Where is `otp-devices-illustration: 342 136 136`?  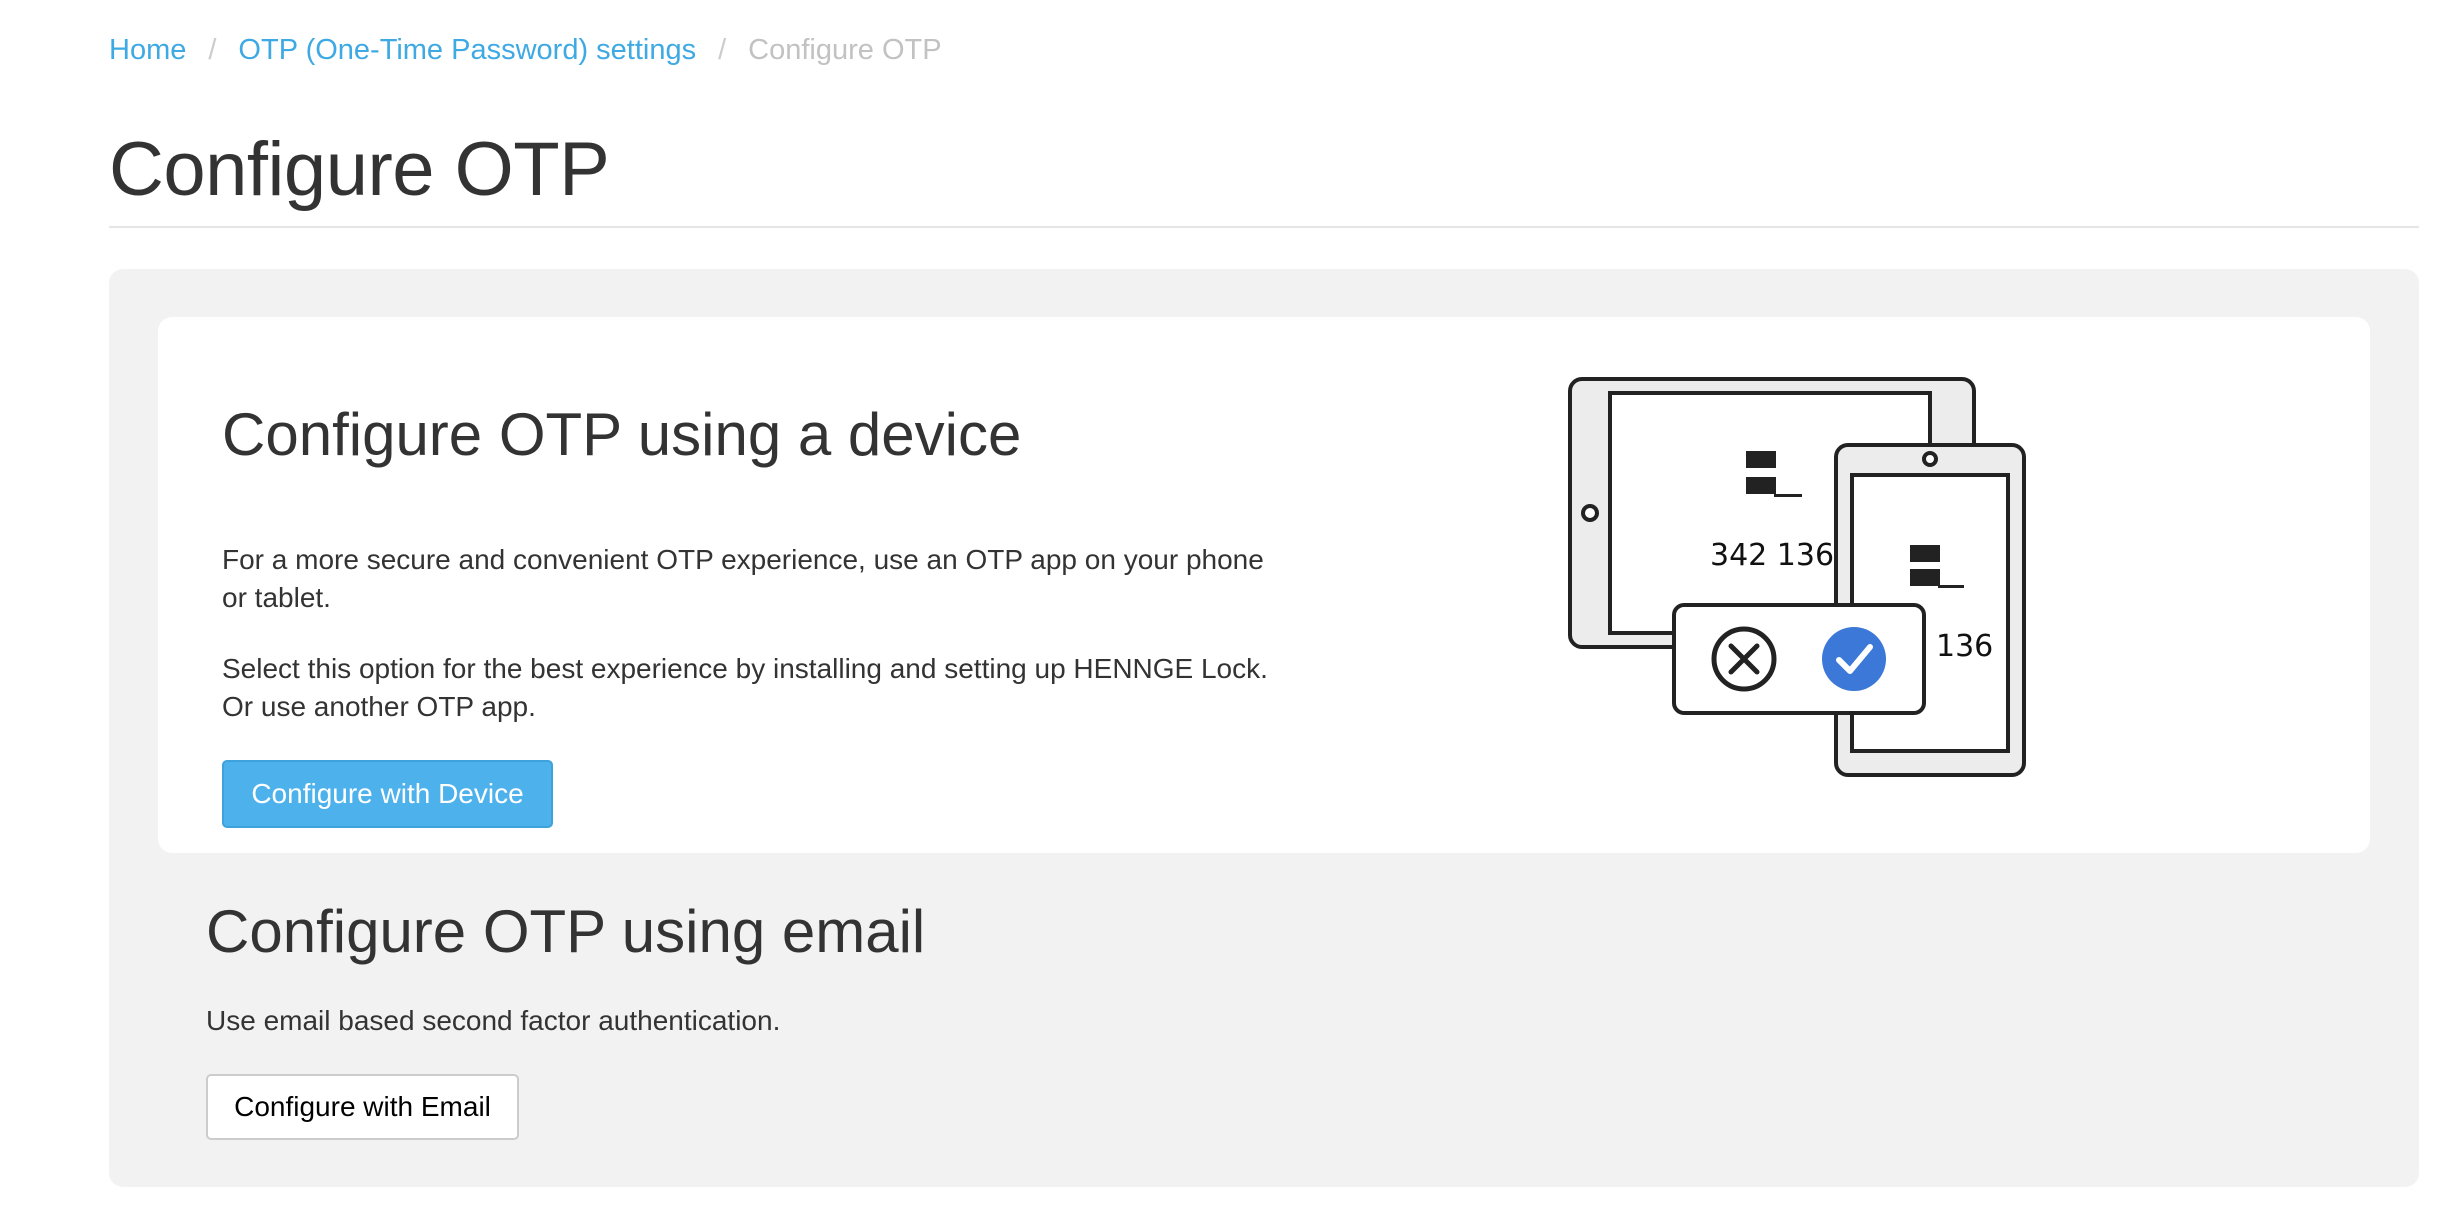 otp-devices-illustration: 342 136 136 is located at coordinates (1797, 577).